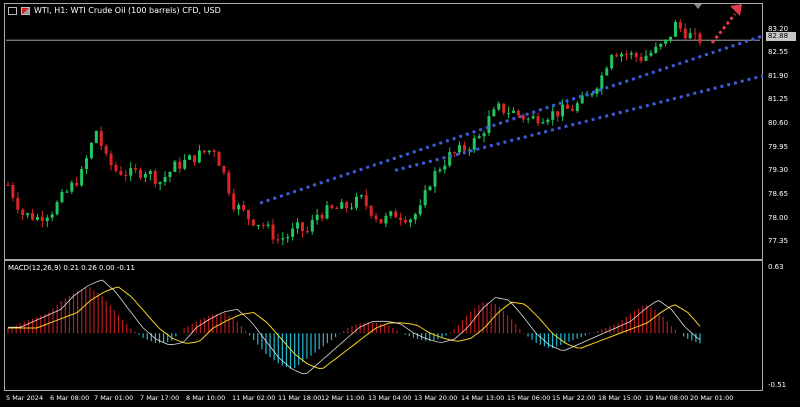 The image size is (800, 407). What do you see at coordinates (723, 28) in the screenshot?
I see `forecast-arrow-shaft` at bounding box center [723, 28].